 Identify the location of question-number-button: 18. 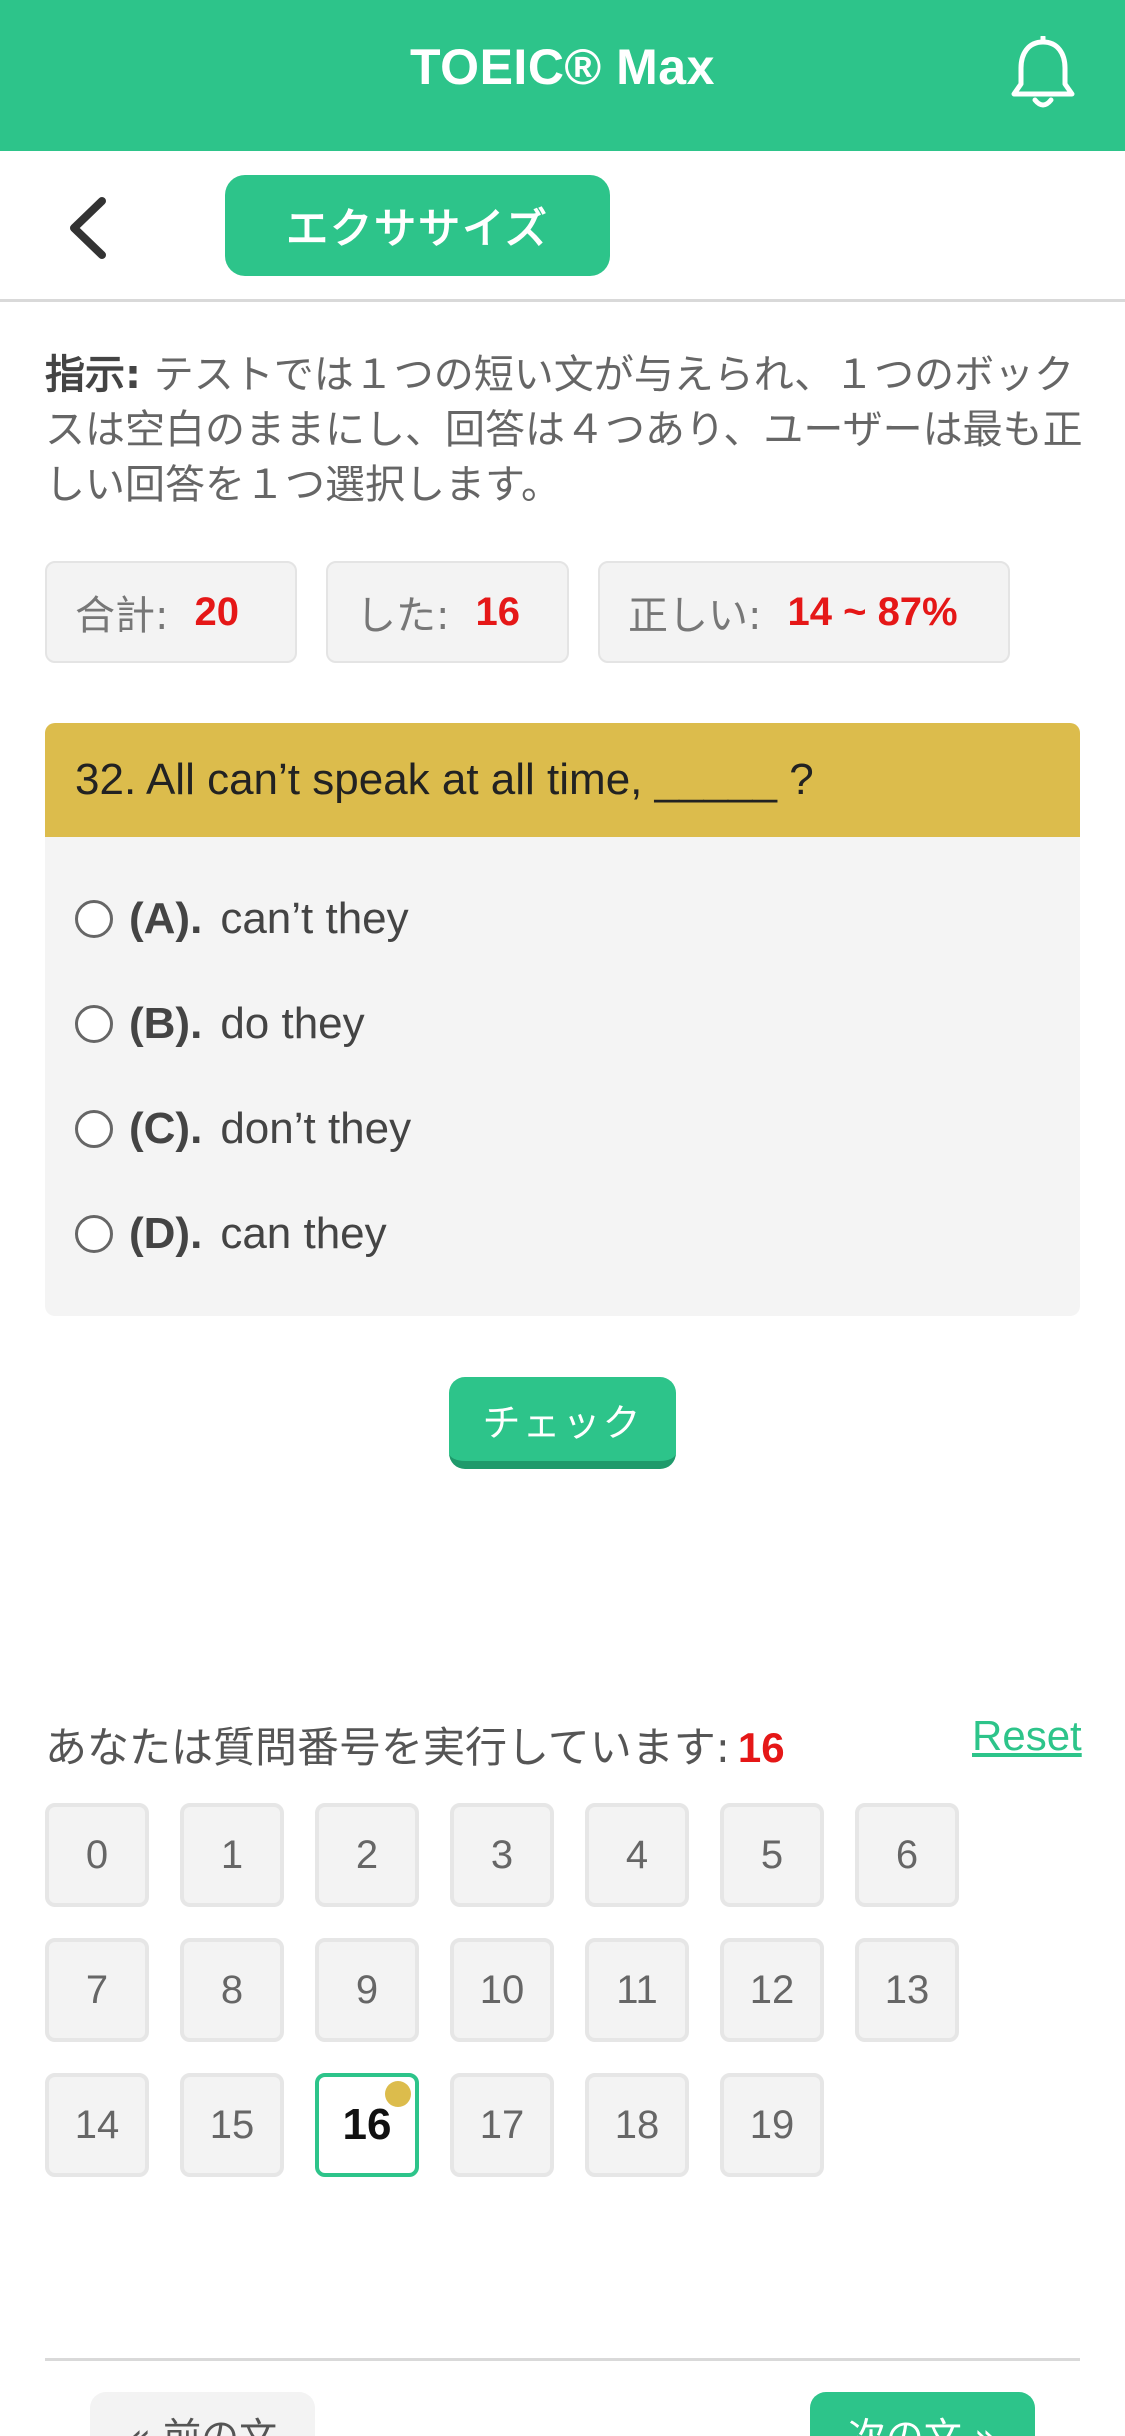
(637, 2125).